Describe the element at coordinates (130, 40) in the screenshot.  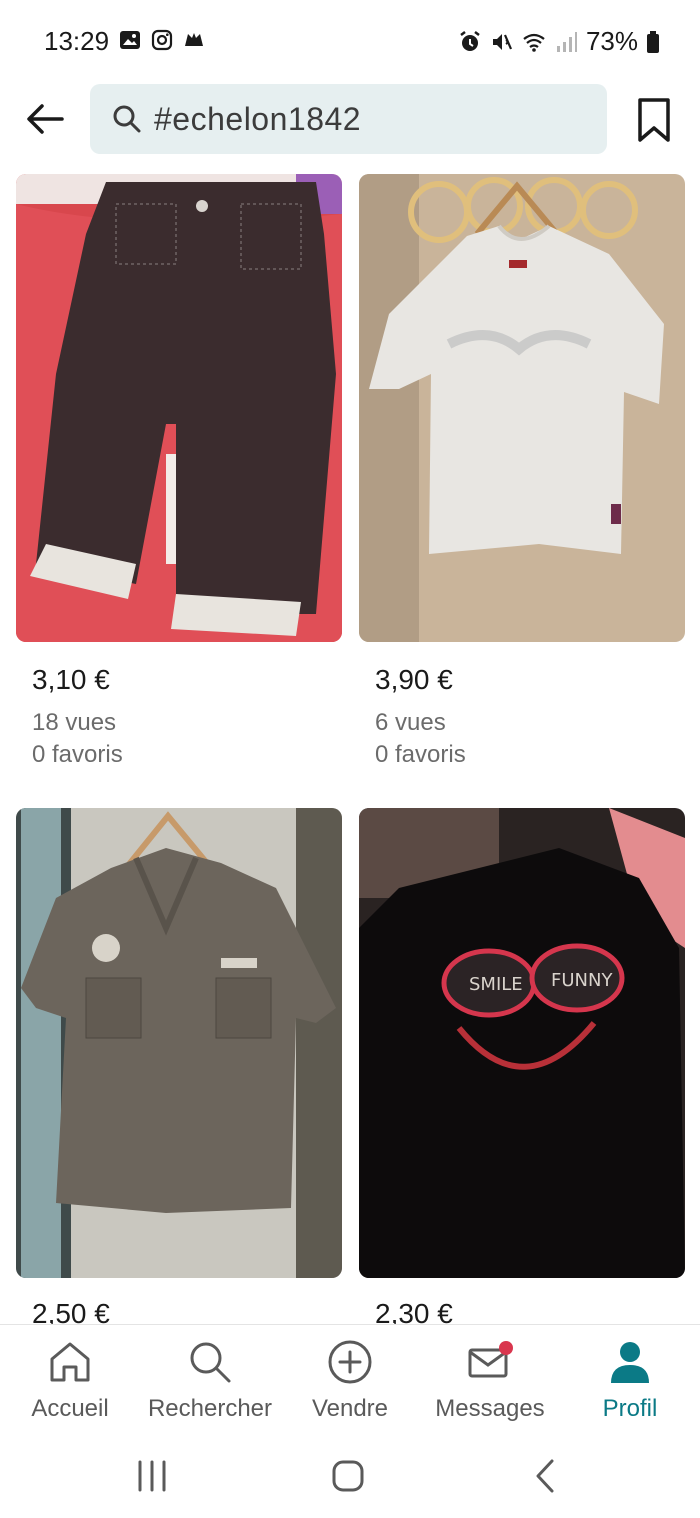
I see `gallery-icon` at that location.